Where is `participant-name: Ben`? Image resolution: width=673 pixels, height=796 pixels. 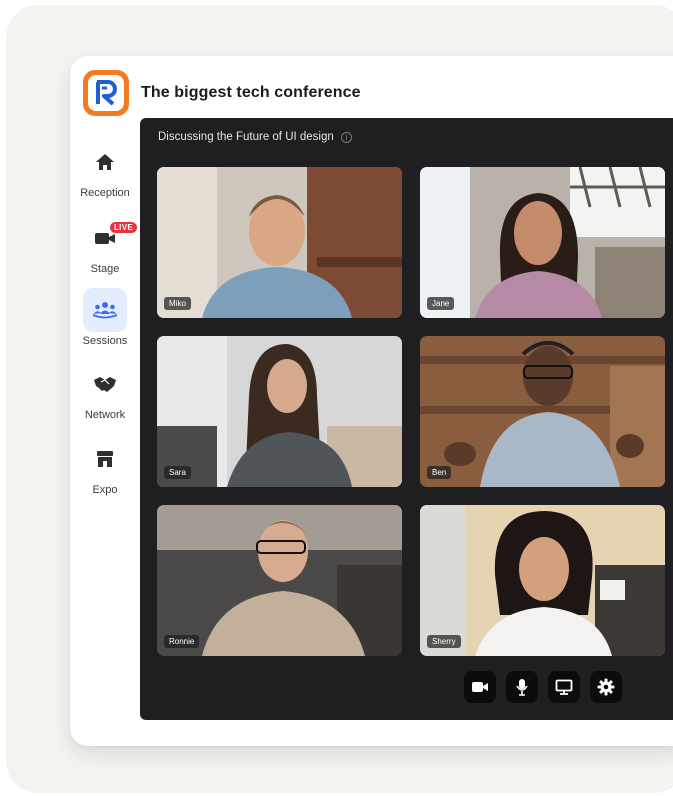
participant-name: Ben is located at coordinates (439, 472).